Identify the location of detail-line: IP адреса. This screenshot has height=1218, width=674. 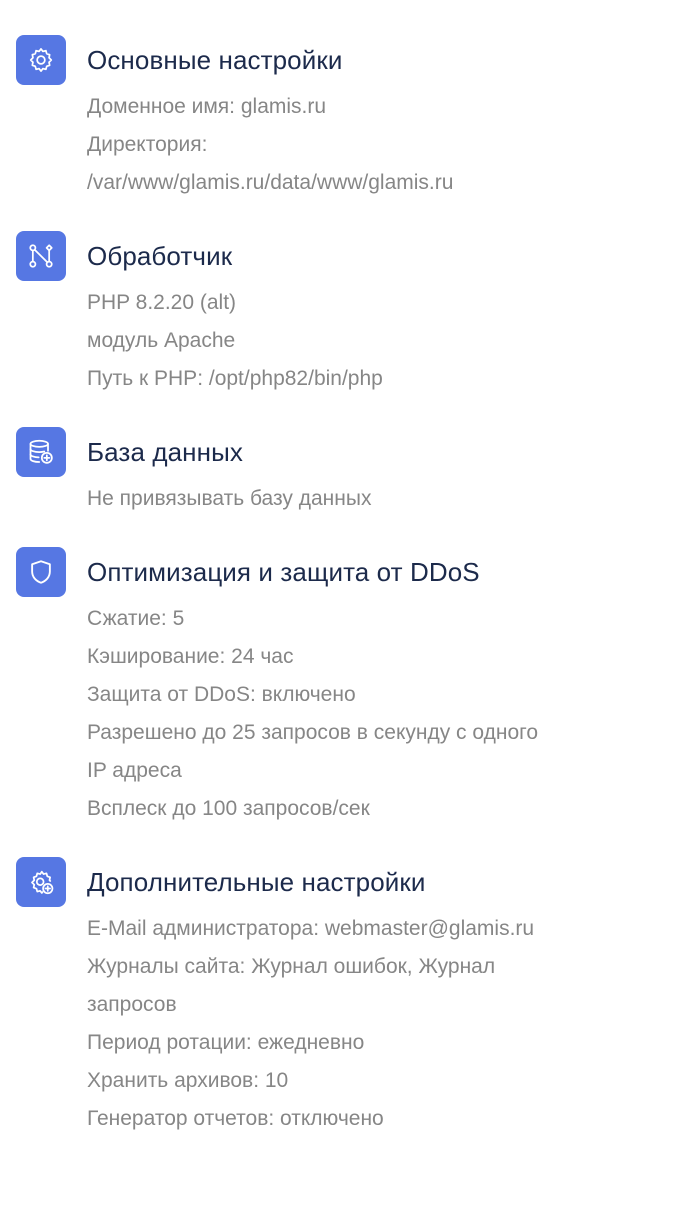
(134, 770).